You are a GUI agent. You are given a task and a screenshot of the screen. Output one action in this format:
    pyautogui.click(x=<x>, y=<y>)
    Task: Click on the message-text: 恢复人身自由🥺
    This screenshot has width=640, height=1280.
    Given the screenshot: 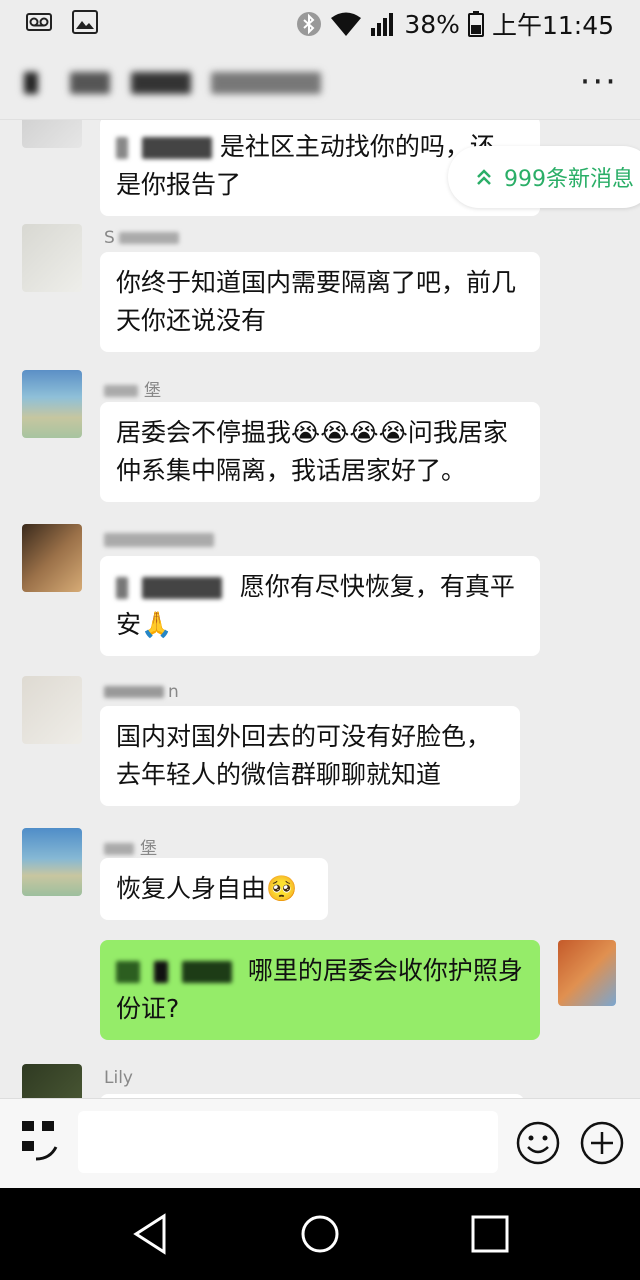 What is the action you would take?
    pyautogui.click(x=207, y=888)
    